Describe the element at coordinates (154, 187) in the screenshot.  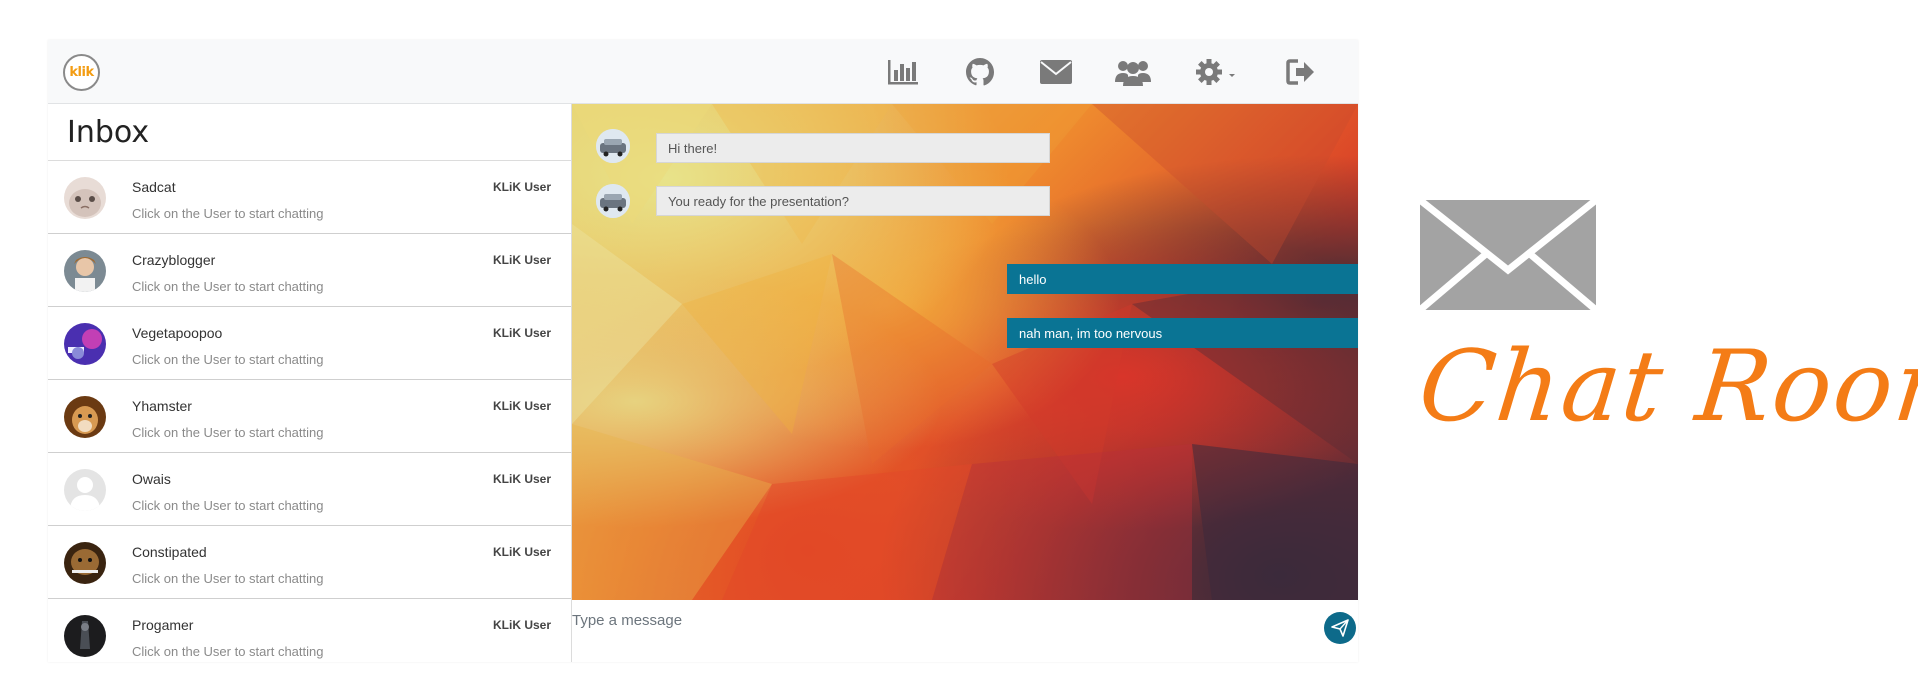
I see `user-name: Sadcat` at that location.